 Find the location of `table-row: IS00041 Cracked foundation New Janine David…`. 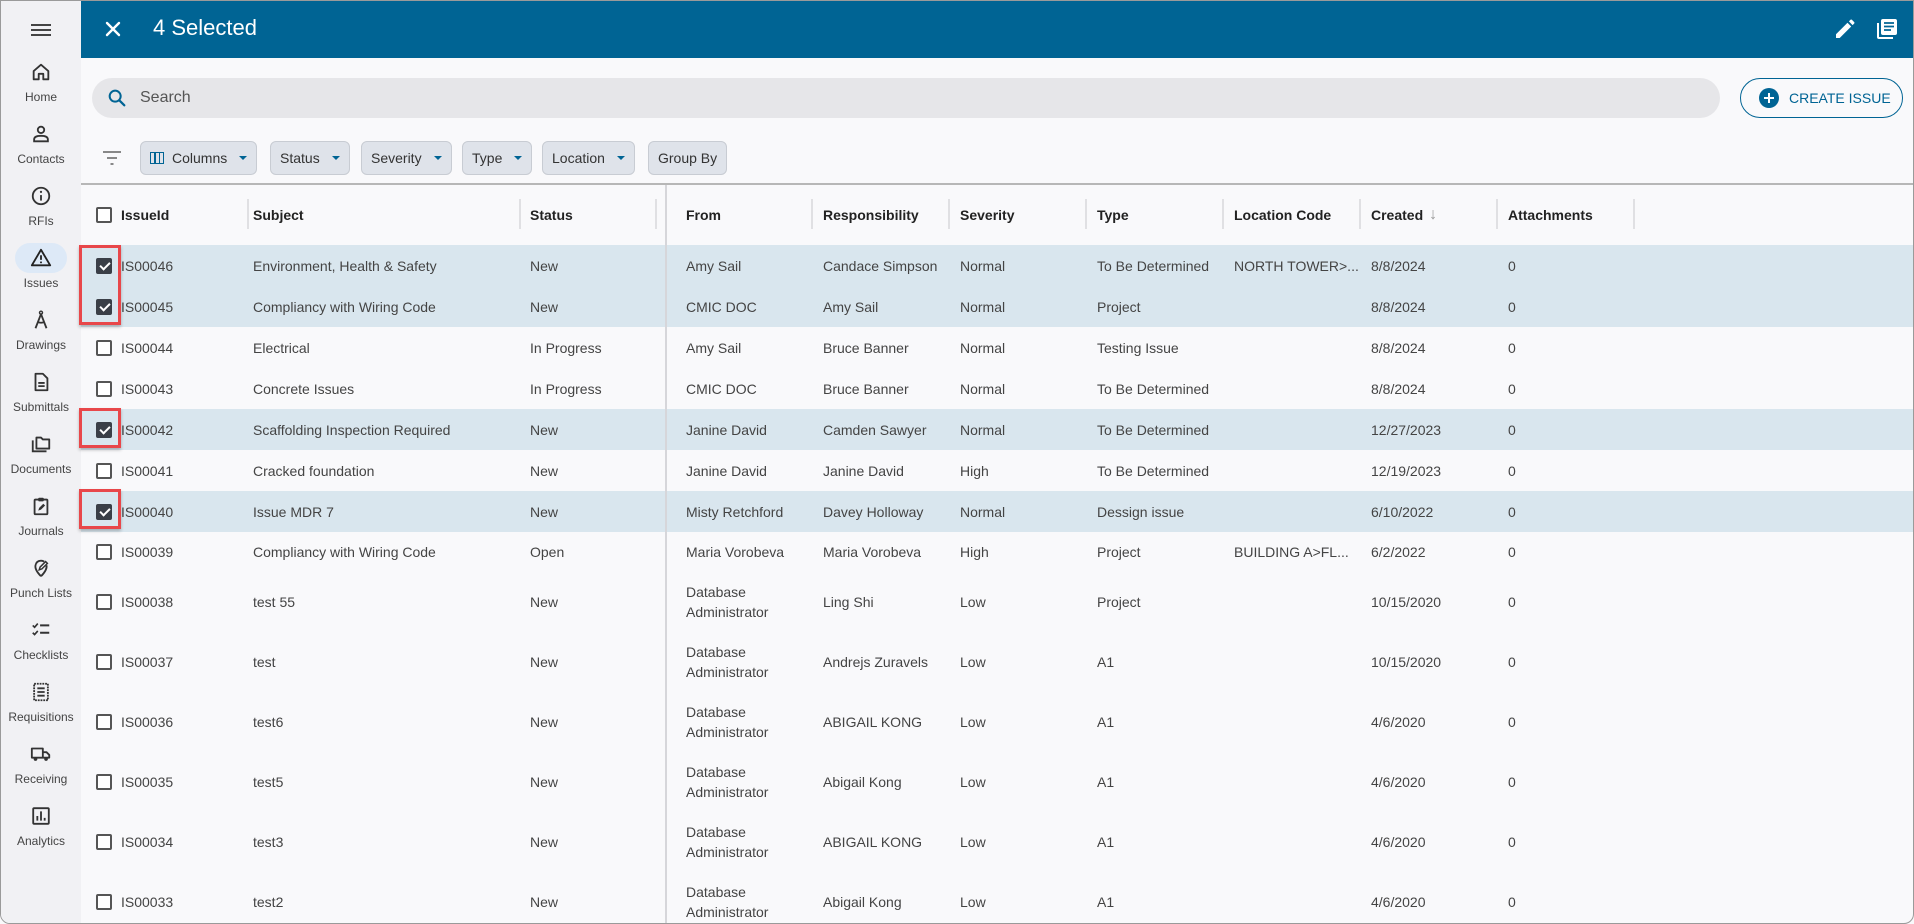

table-row: IS00041 Cracked foundation New Janine David… is located at coordinates (997, 470).